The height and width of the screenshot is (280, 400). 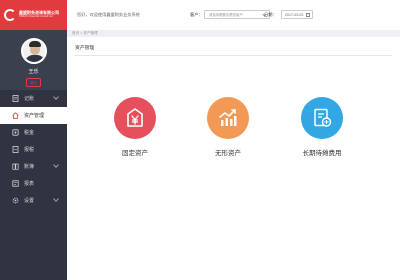 I want to click on tile-intangible-assets: 无形资产, so click(x=228, y=127).